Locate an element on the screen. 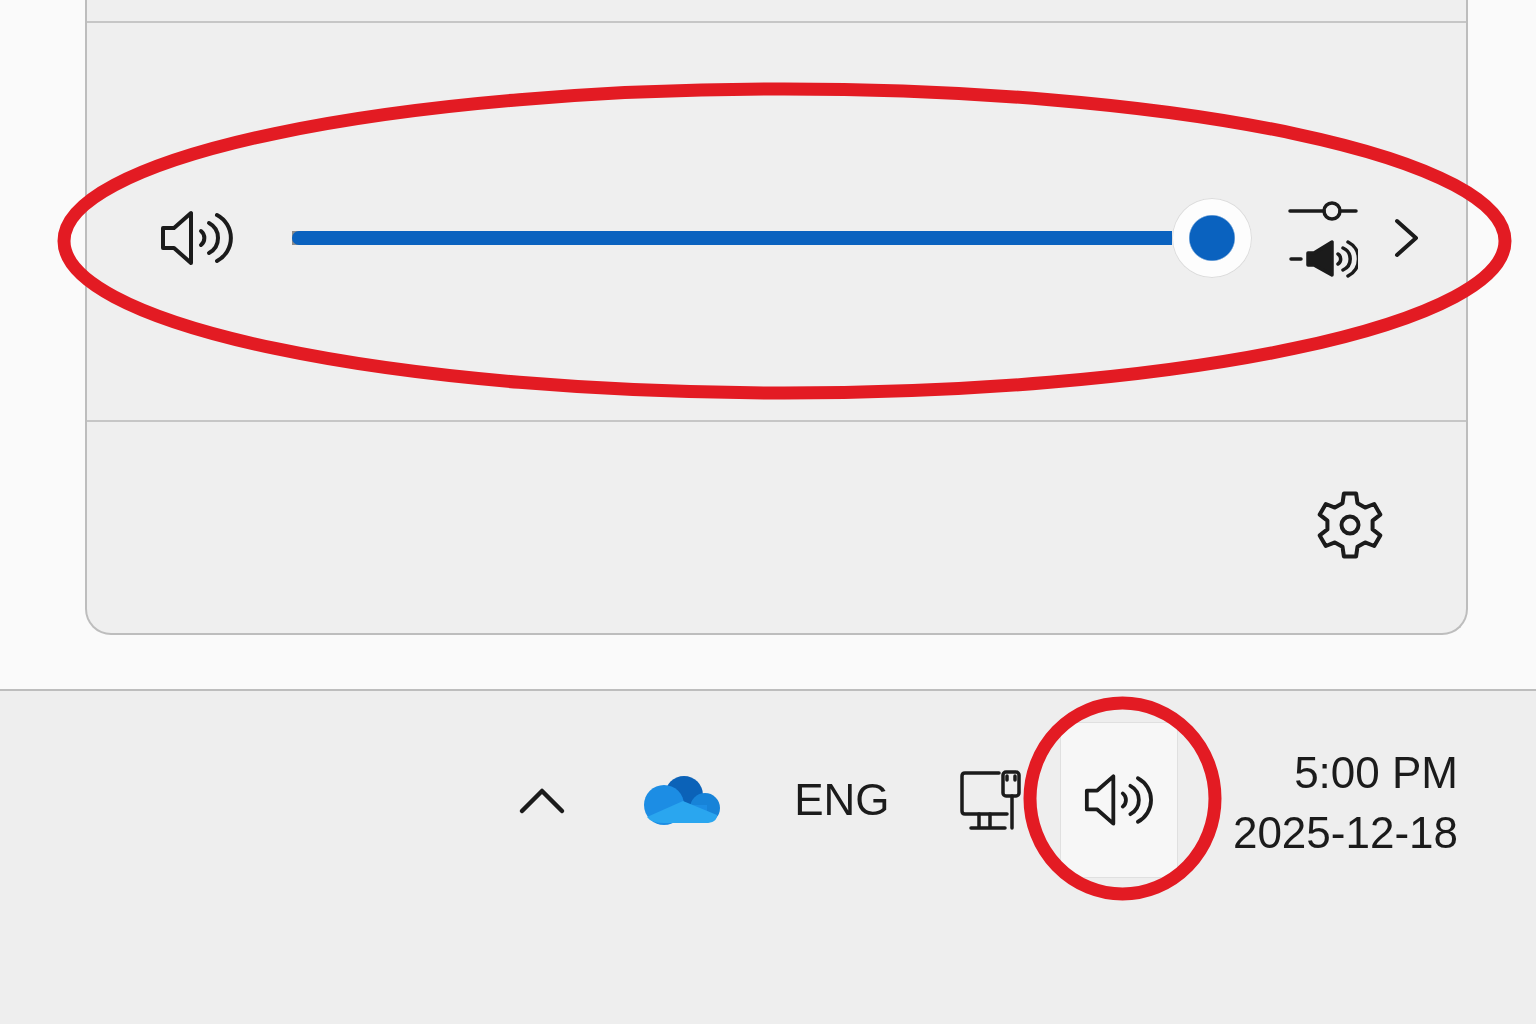  settings-icon is located at coordinates (1350, 524).